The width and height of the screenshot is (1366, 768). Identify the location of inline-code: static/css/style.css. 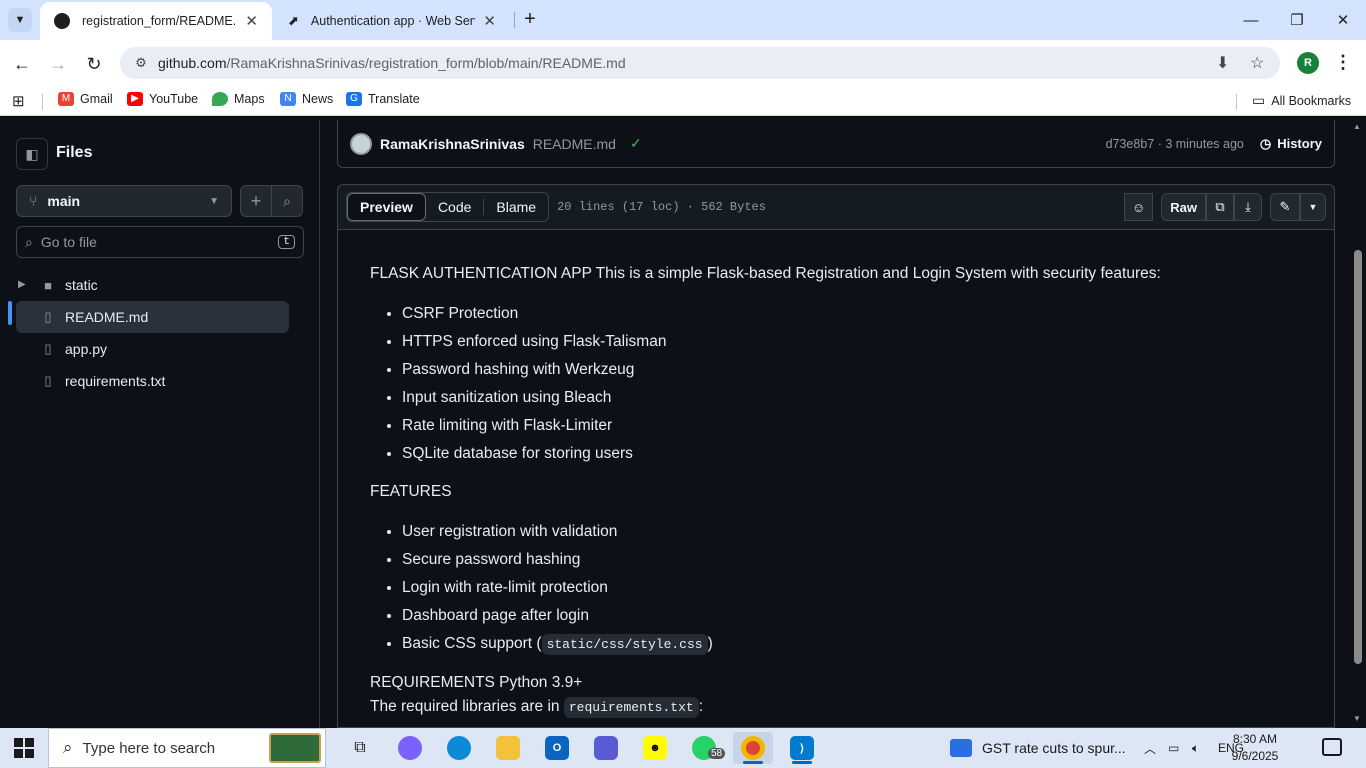
(624, 644).